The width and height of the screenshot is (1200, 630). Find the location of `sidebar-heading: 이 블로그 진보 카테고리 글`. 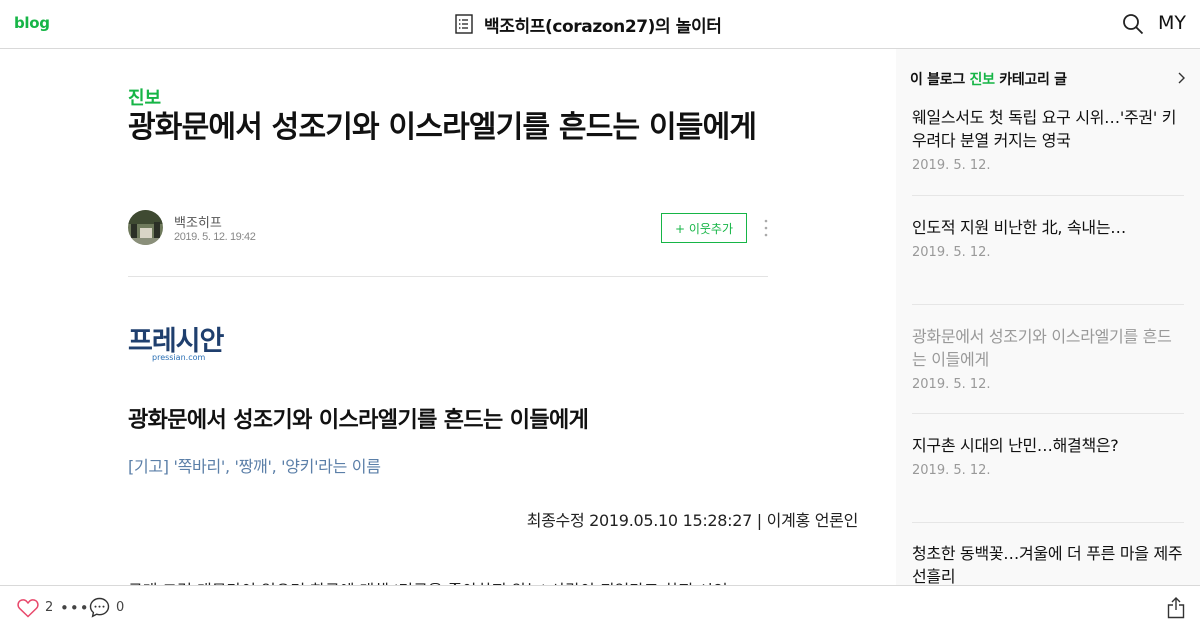

sidebar-heading: 이 블로그 진보 카테고리 글 is located at coordinates (988, 79).